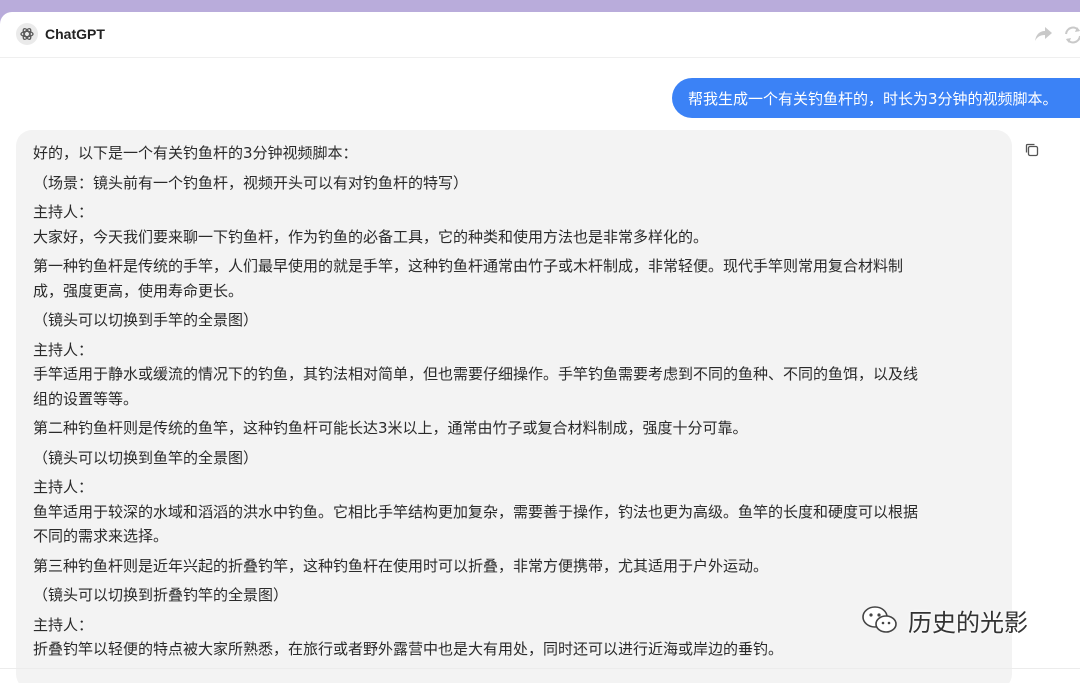 Image resolution: width=1080 pixels, height=683 pixels. Describe the element at coordinates (1032, 152) in the screenshot. I see `copy-icon` at that location.